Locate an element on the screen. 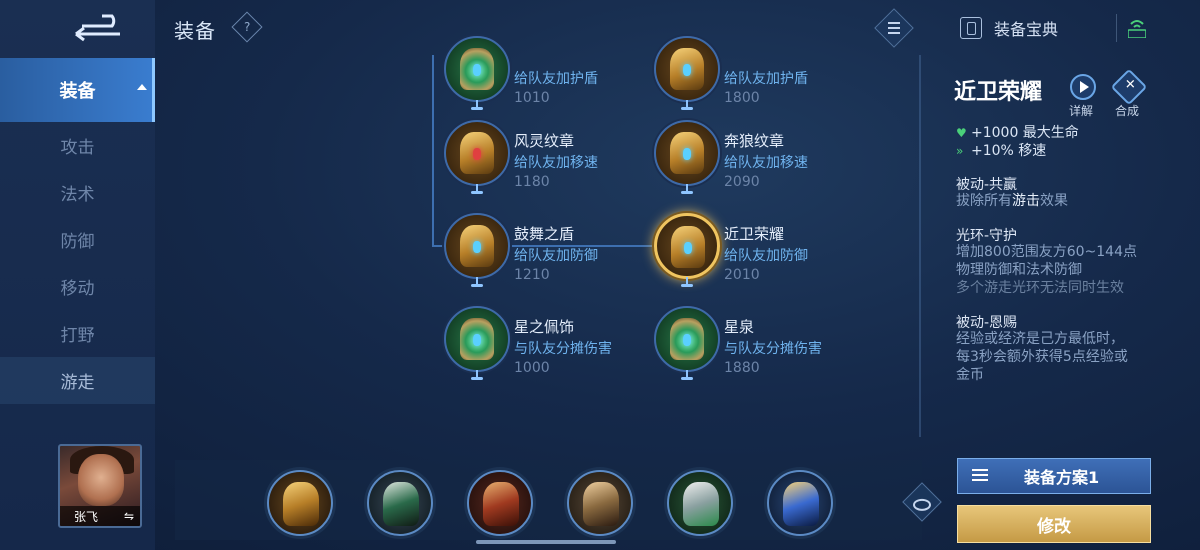 This screenshot has height=550, width=1200. hero-avatar: 张飞 ⇋ is located at coordinates (100, 486).